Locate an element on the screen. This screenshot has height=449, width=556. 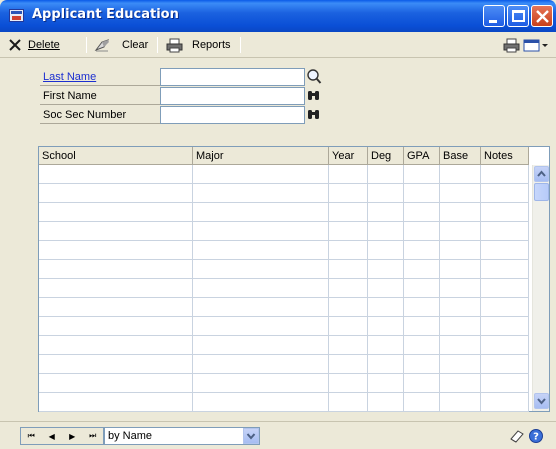
column-base: Base is located at coordinates (460, 156).